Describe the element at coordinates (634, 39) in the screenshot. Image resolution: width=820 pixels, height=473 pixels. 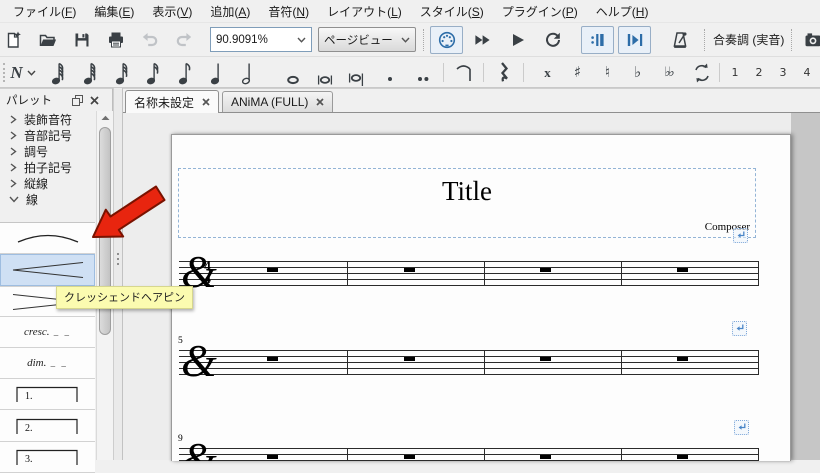
I see `pan-playback-toggle` at that location.